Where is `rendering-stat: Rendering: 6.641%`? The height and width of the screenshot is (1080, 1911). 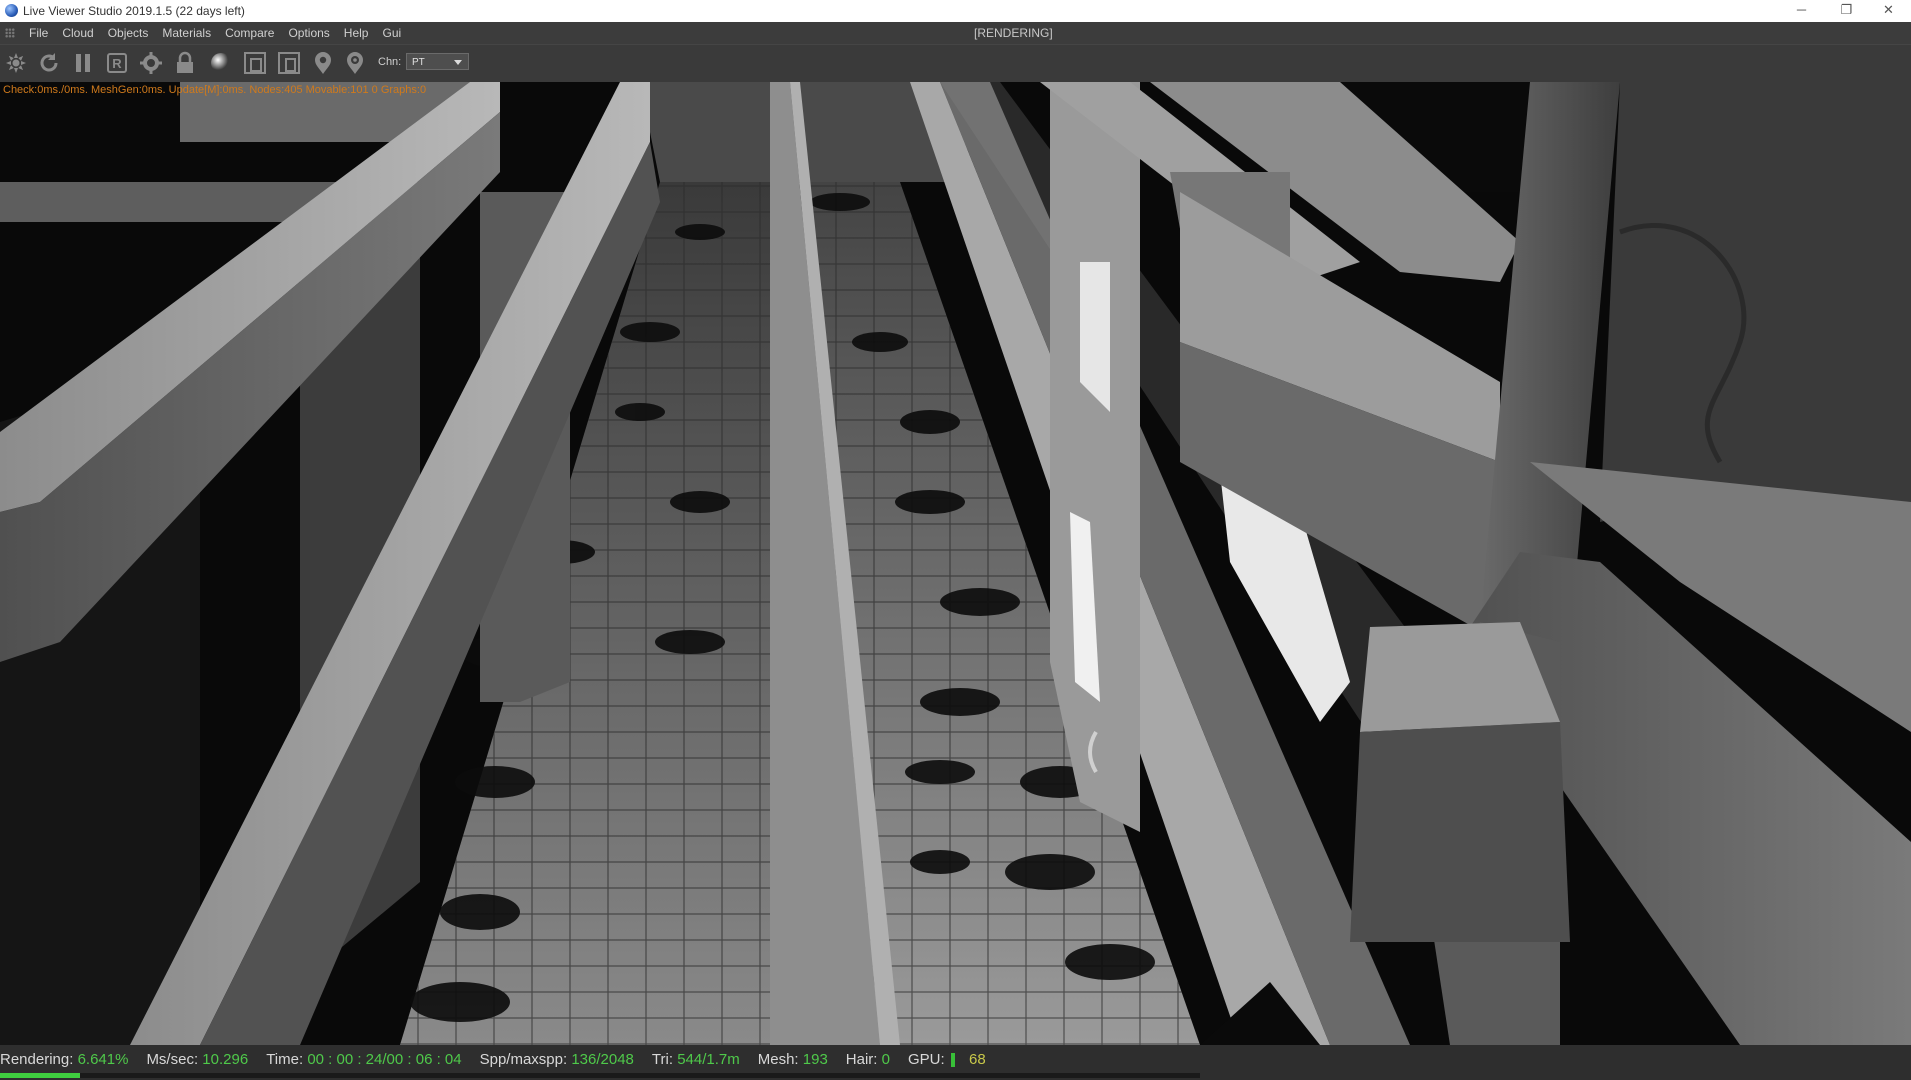
rendering-stat: Rendering: 6.641% is located at coordinates (64, 1059).